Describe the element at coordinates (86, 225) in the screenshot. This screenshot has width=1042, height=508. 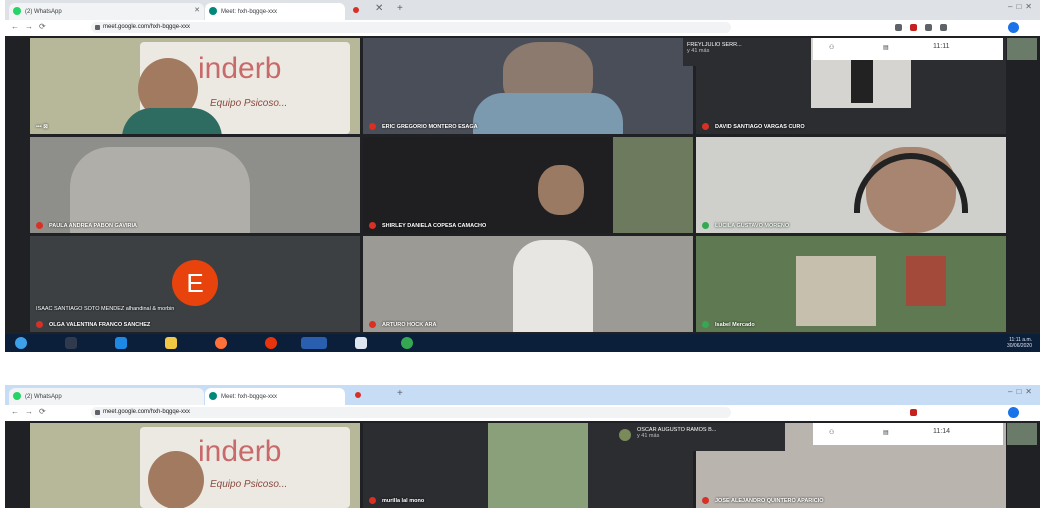
I see `participant-name: PAULA ANDREA PABON GAVIRIA` at that location.